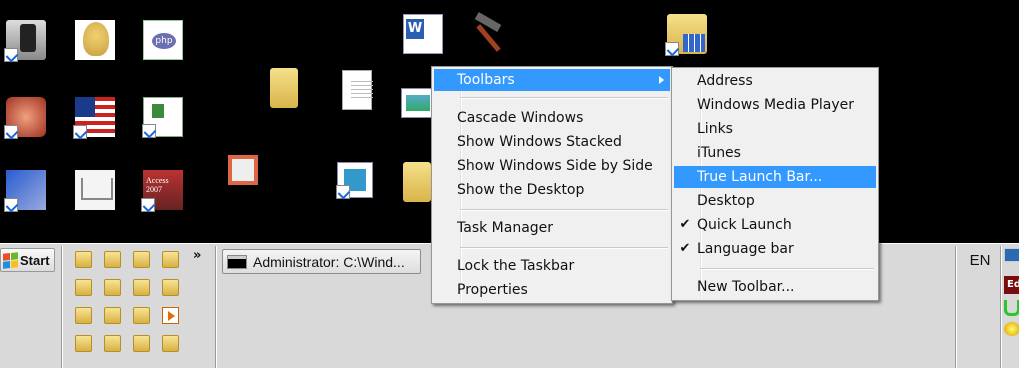 This screenshot has height=368, width=1019. What do you see at coordinates (417, 103) in the screenshot?
I see `picture-shortcut-icon` at bounding box center [417, 103].